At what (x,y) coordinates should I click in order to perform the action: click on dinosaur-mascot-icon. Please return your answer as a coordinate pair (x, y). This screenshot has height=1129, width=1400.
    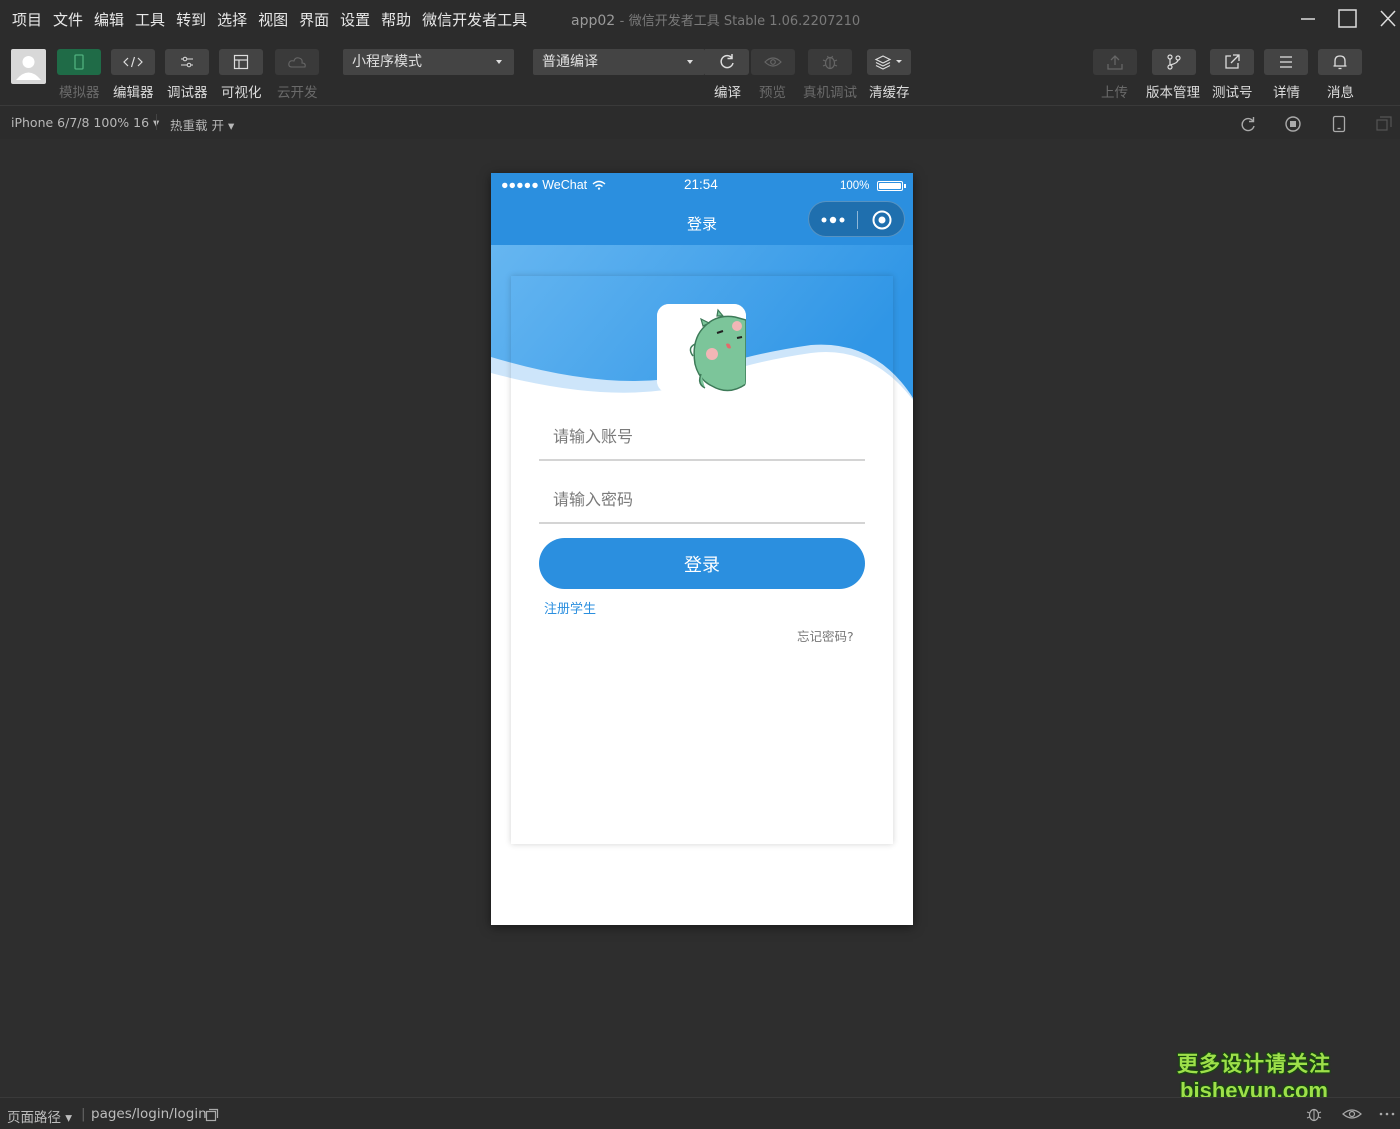
    Looking at the image, I should click on (701, 348).